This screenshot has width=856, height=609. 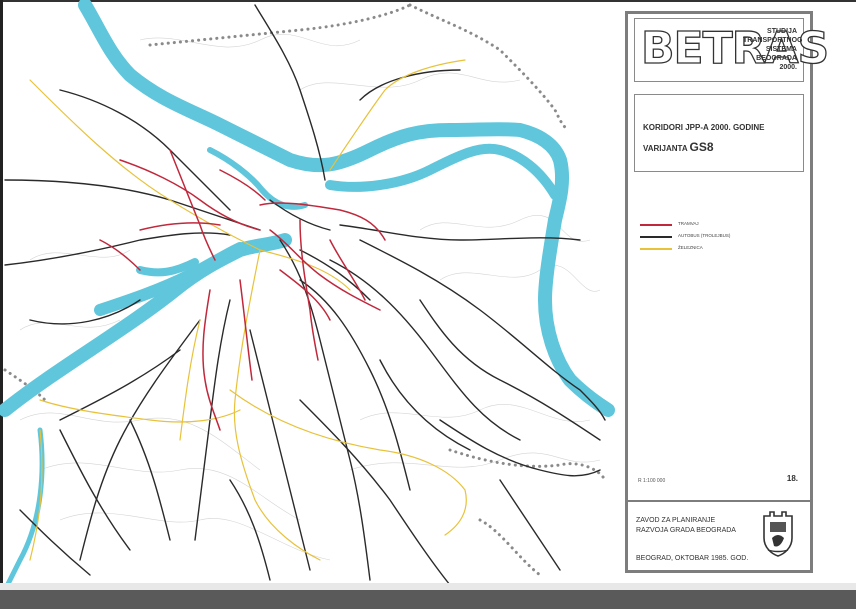 What do you see at coordinates (781, 49) in the screenshot?
I see `study-line: SISTEMA` at bounding box center [781, 49].